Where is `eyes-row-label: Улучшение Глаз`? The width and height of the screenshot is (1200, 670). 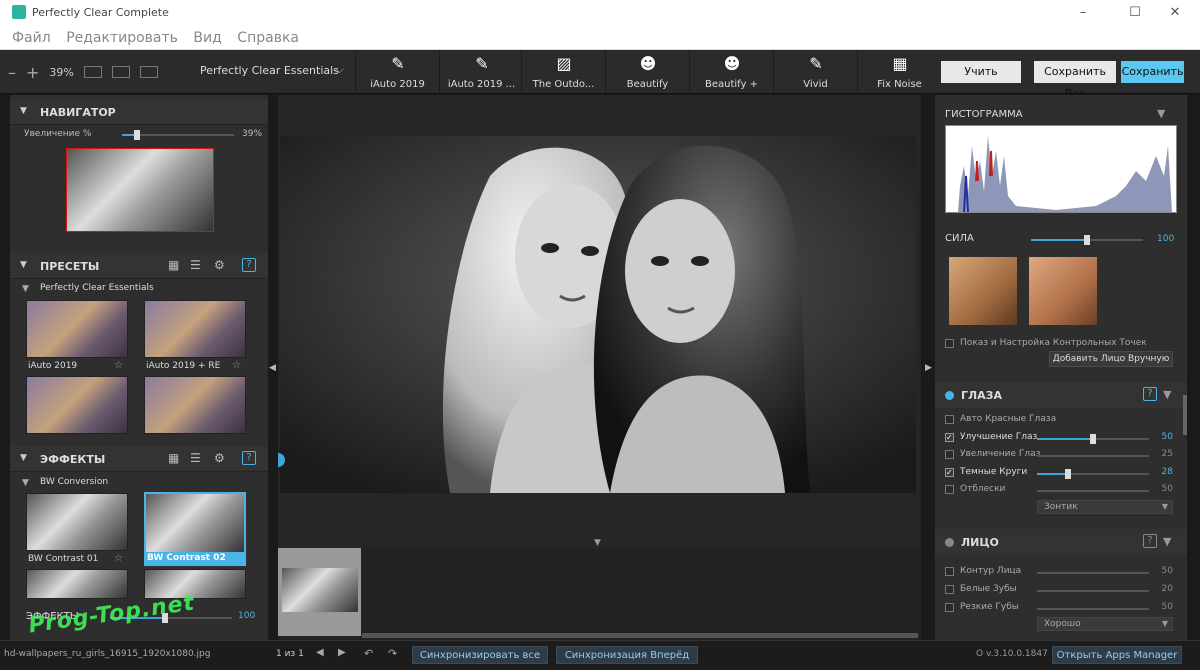 eyes-row-label: Улучшение Глаз is located at coordinates (999, 436).